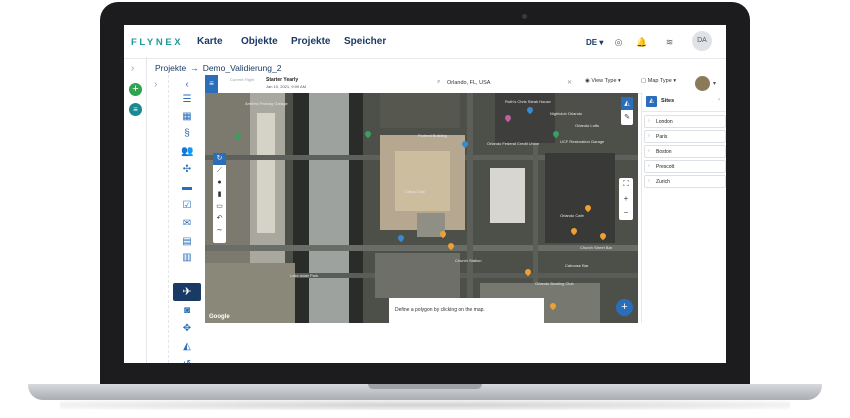 This screenshot has height=418, width=850. What do you see at coordinates (187, 329) in the screenshot?
I see `waypoint-icon: ✥` at bounding box center [187, 329].